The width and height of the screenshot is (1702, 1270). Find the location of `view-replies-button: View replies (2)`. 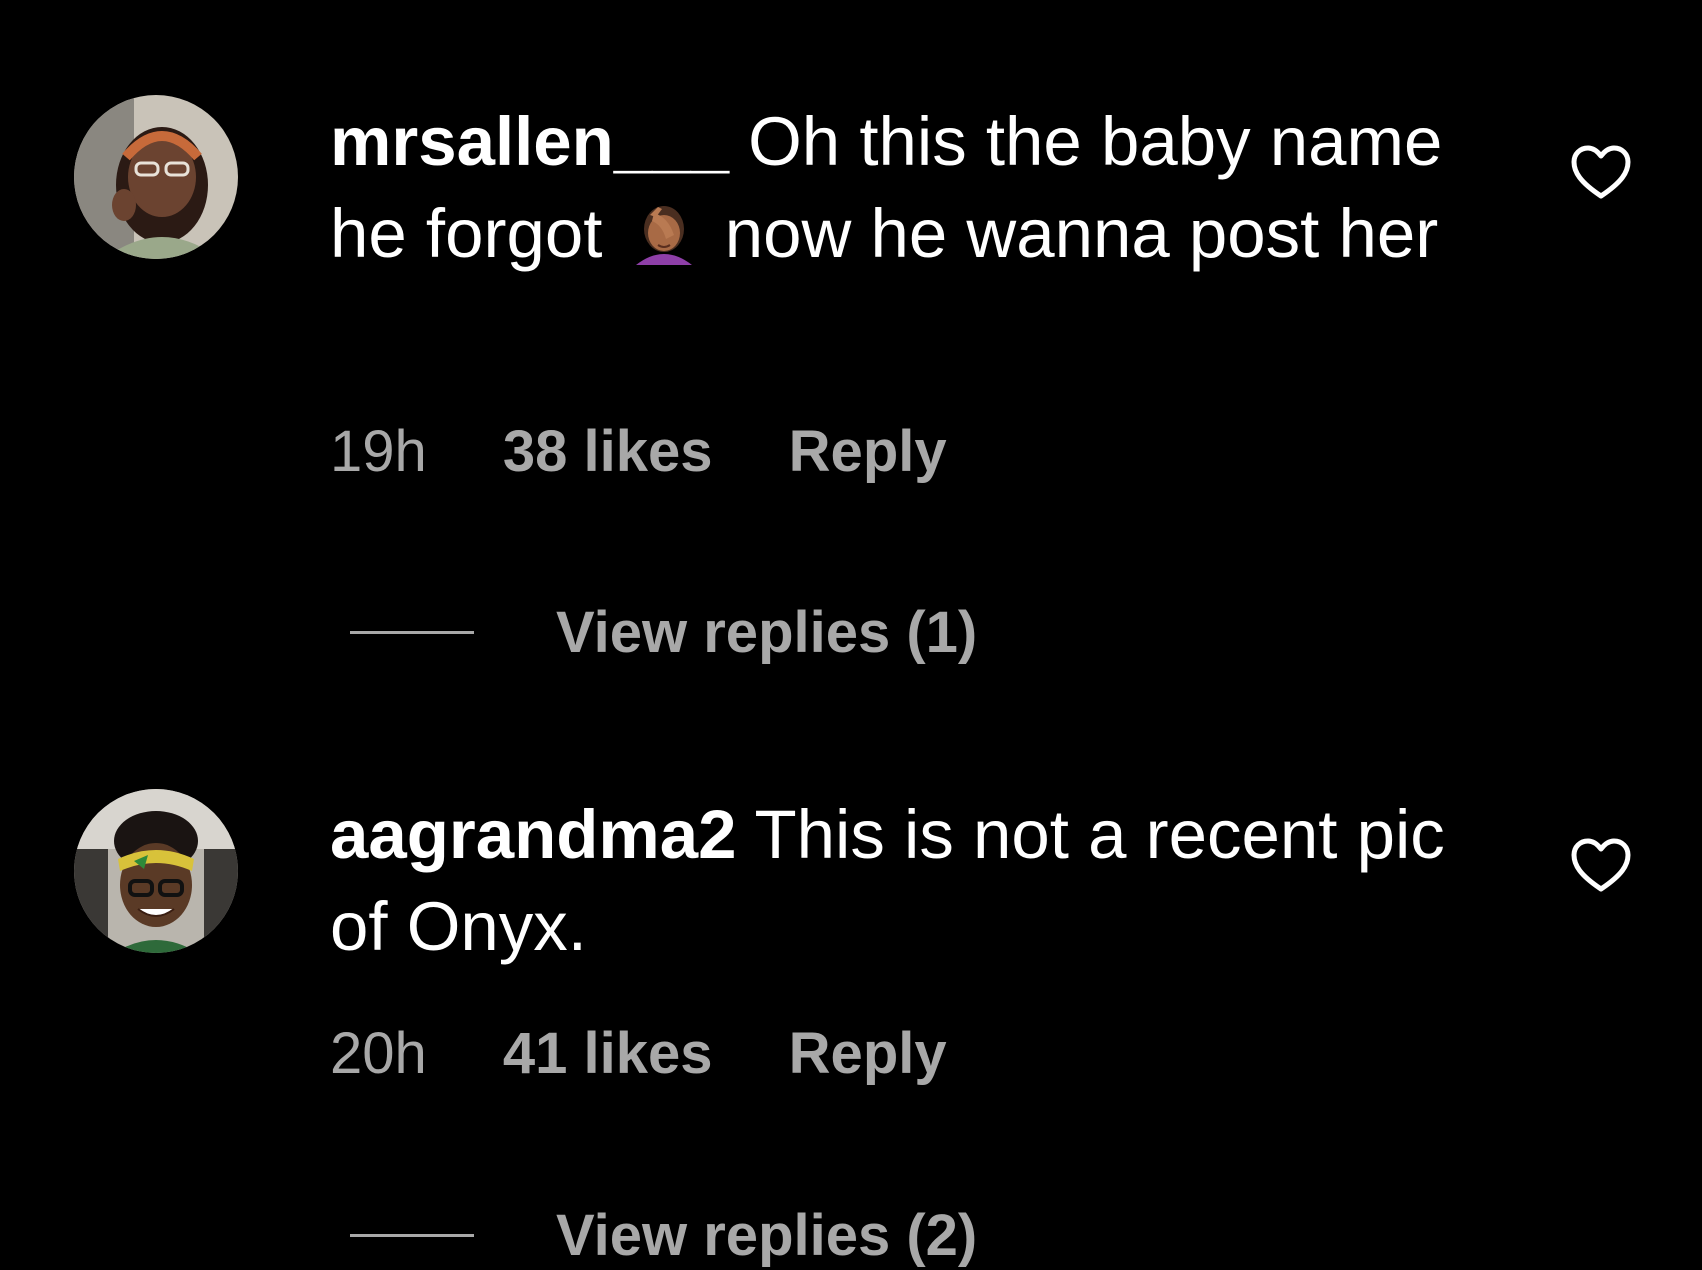

view-replies-button: View replies (2) is located at coordinates (663, 1235).